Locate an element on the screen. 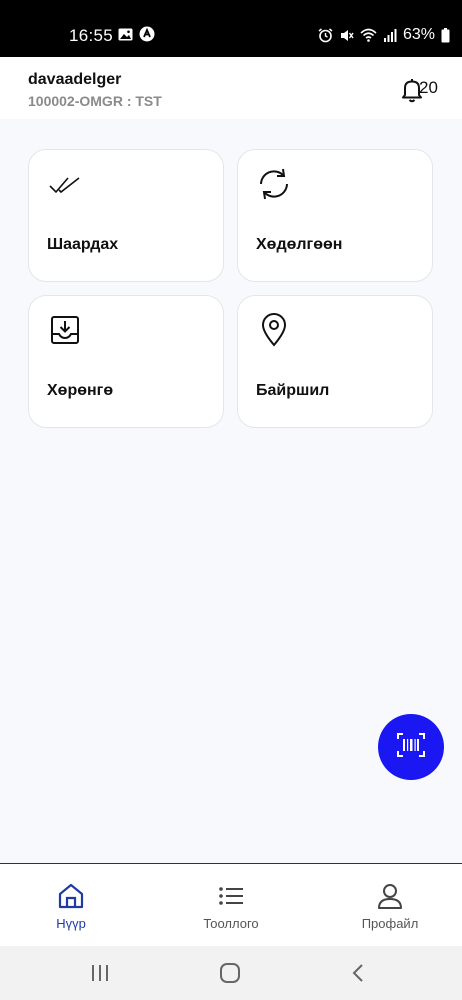  notification-count: 20 is located at coordinates (428, 87).